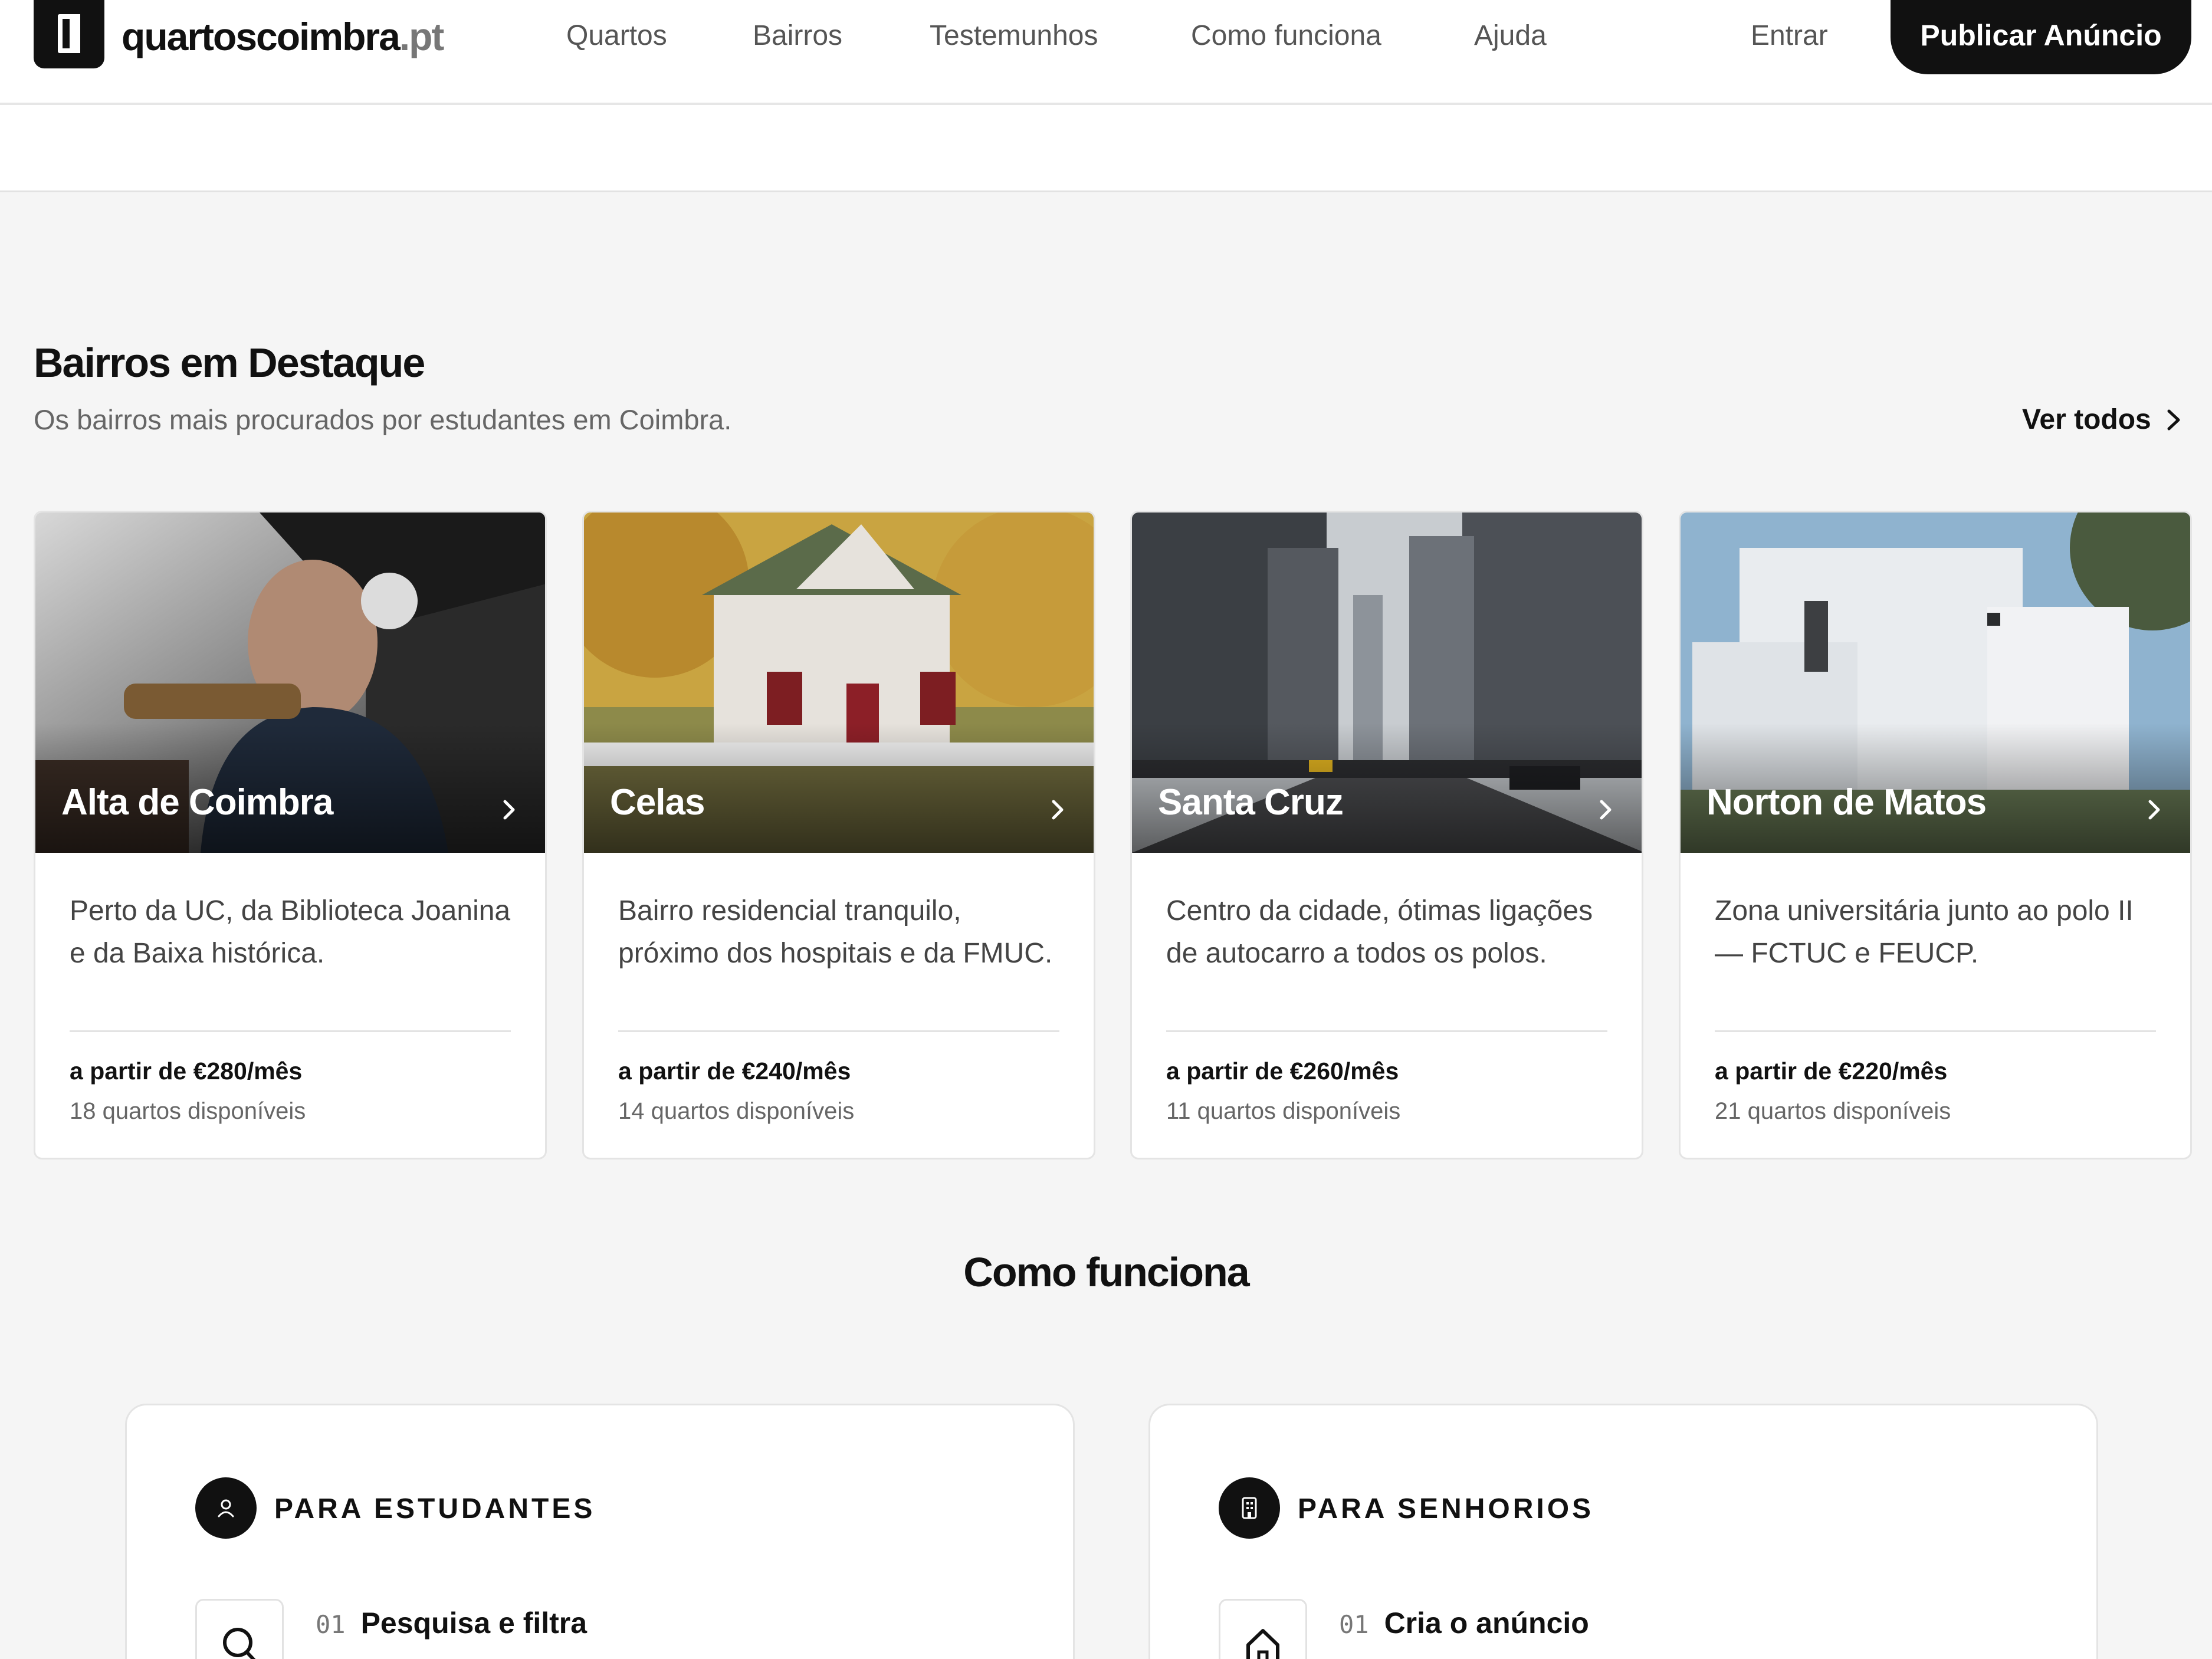  I want to click on step-title: Cria o anúncio, so click(1486, 1624).